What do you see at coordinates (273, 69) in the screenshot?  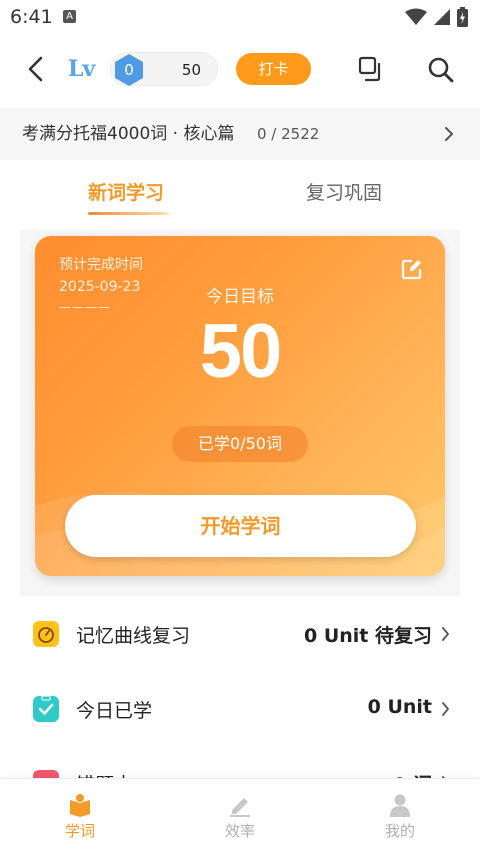 I see `checkin-button: 打卡` at bounding box center [273, 69].